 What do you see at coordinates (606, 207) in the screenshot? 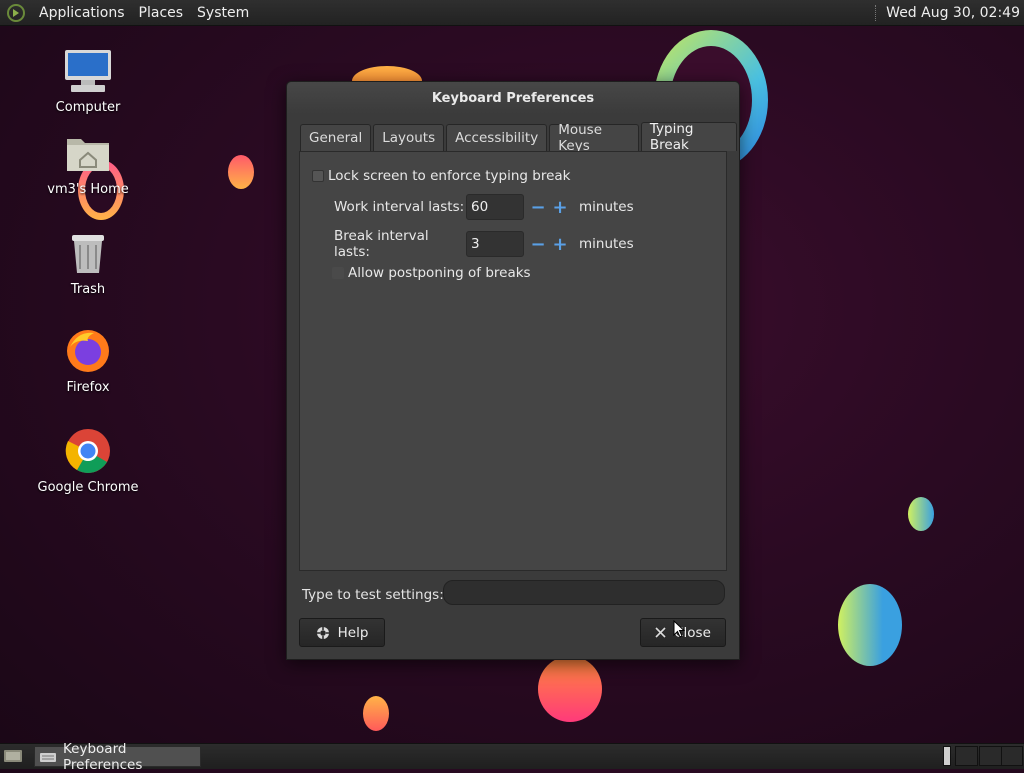
I see `work-minutes-label: minutes` at bounding box center [606, 207].